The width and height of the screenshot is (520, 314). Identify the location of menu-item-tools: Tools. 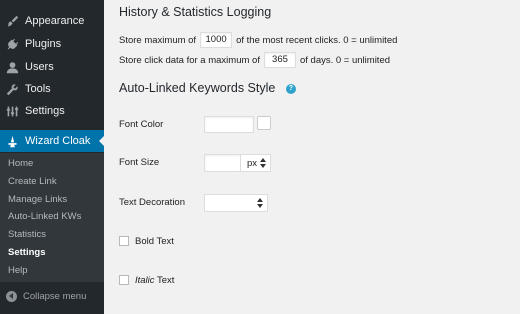
(52, 89).